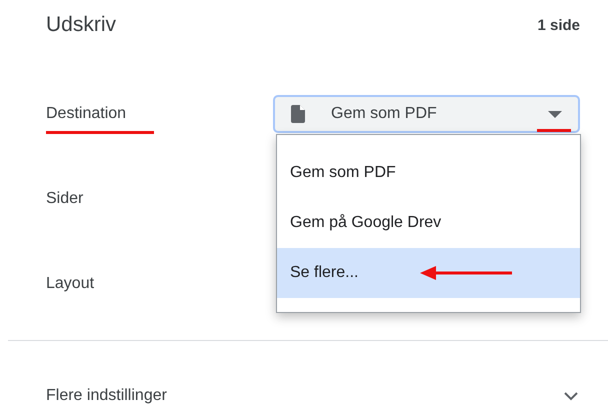 This screenshot has width=608, height=410. Describe the element at coordinates (428, 223) in the screenshot. I see `menu-item: Gem på Google Drev` at that location.